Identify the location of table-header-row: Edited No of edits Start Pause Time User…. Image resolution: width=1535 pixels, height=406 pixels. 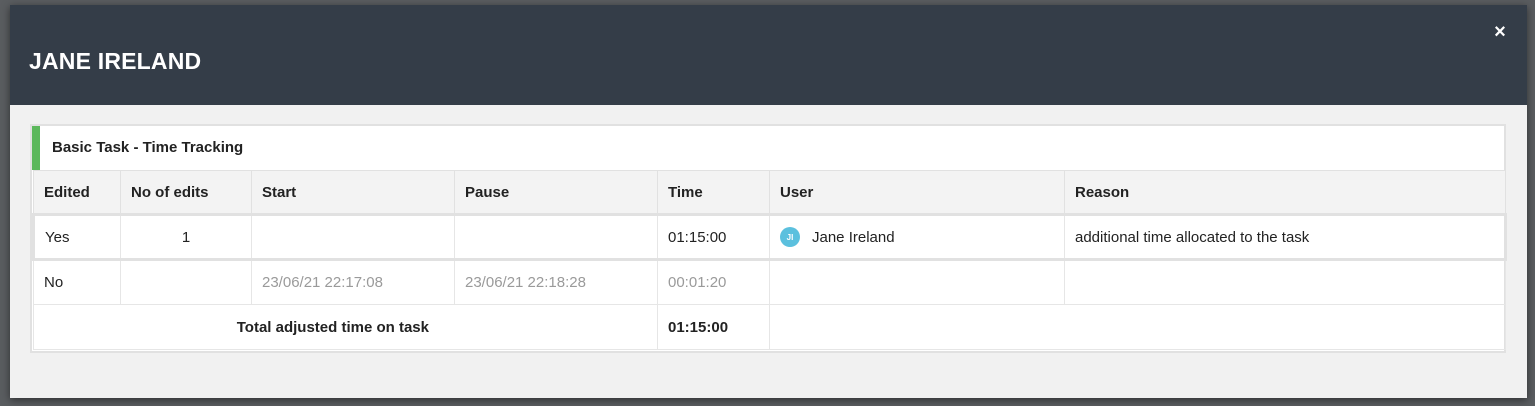
(769, 193).